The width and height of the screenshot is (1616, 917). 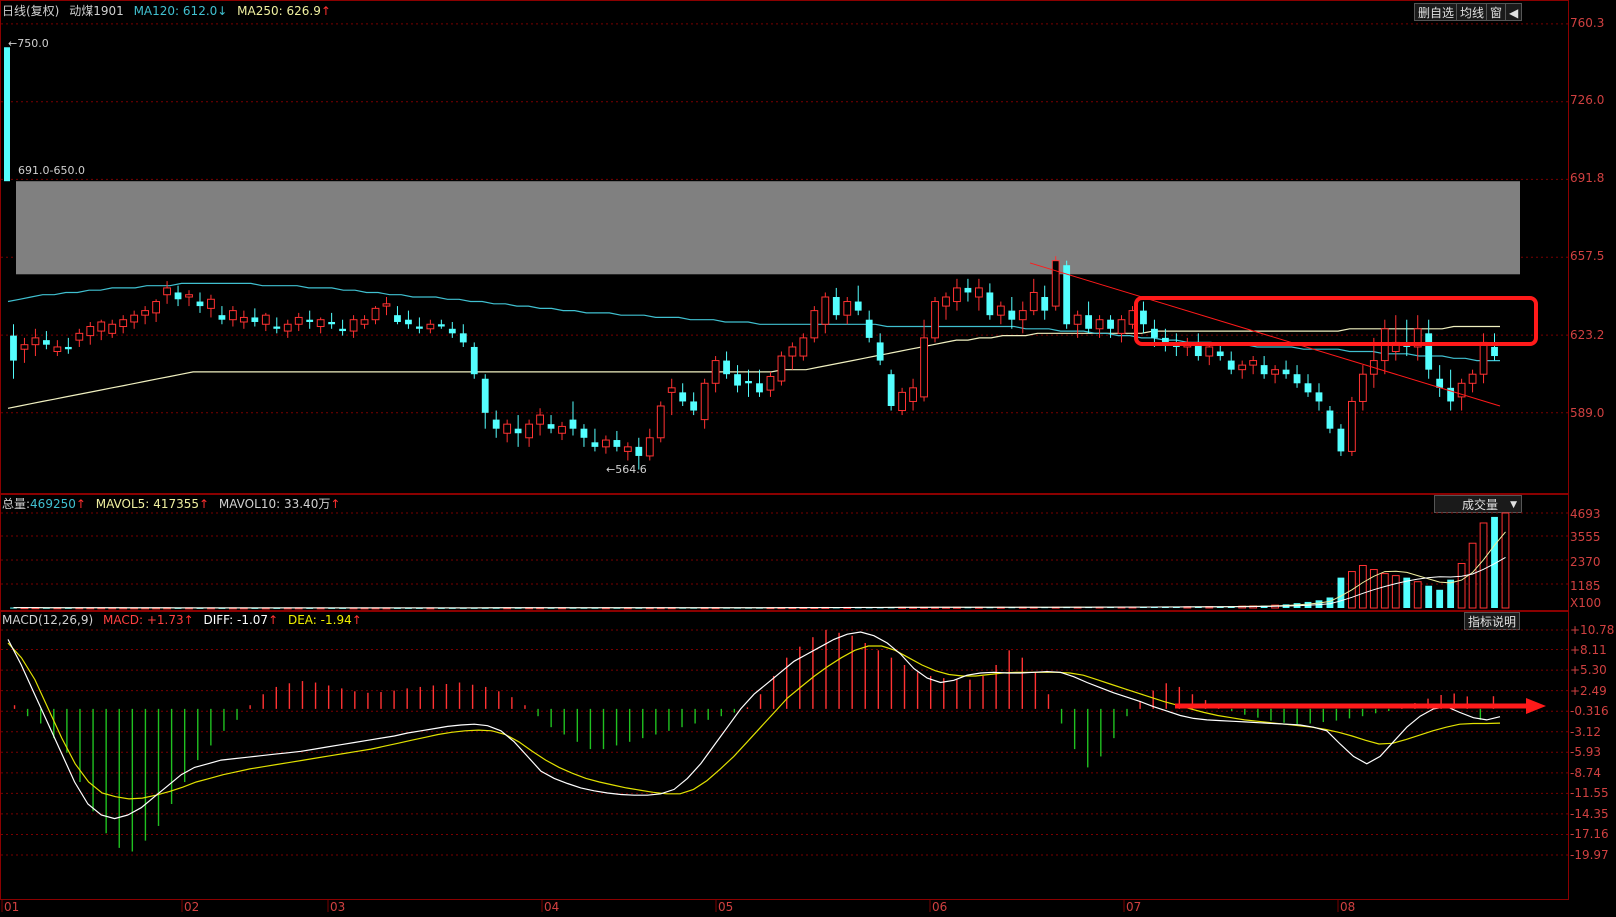 I want to click on low-price-label: ←564.6, so click(x=626, y=469).